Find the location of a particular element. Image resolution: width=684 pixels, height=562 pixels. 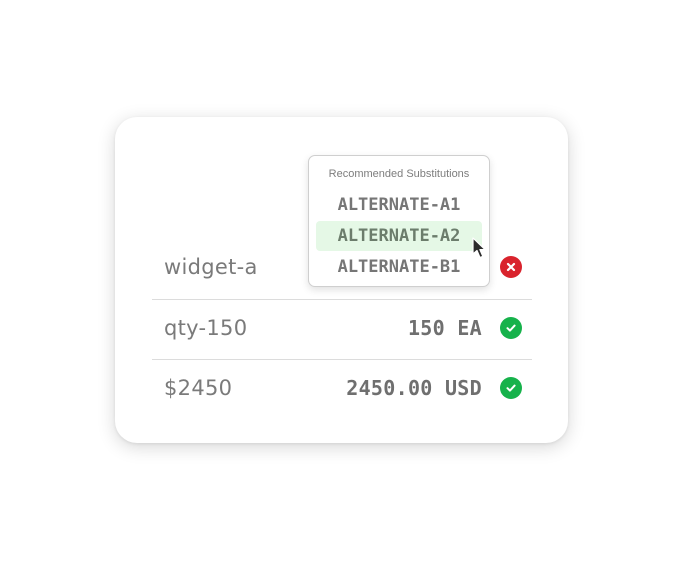

row-label: widget-a is located at coordinates (211, 267).